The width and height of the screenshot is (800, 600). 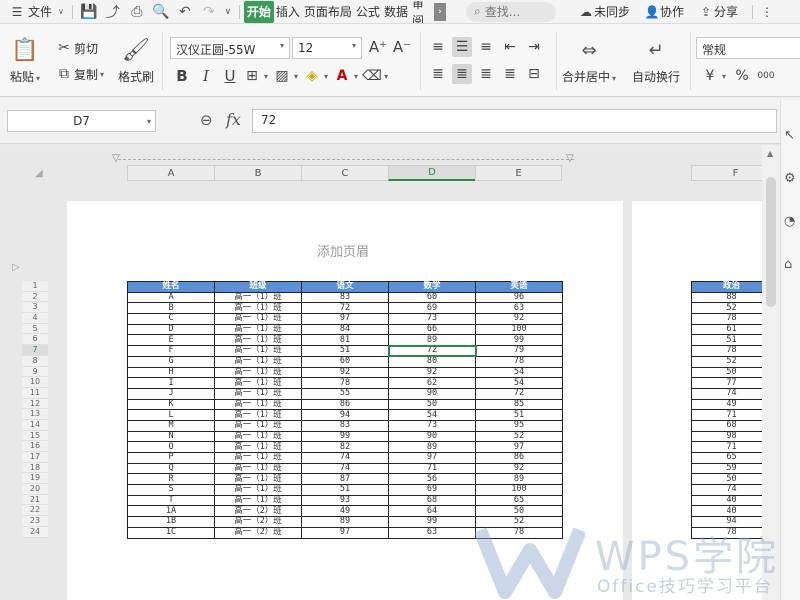 What do you see at coordinates (161, 12) in the screenshot?
I see `print-preview-icon: 🔍` at bounding box center [161, 12].